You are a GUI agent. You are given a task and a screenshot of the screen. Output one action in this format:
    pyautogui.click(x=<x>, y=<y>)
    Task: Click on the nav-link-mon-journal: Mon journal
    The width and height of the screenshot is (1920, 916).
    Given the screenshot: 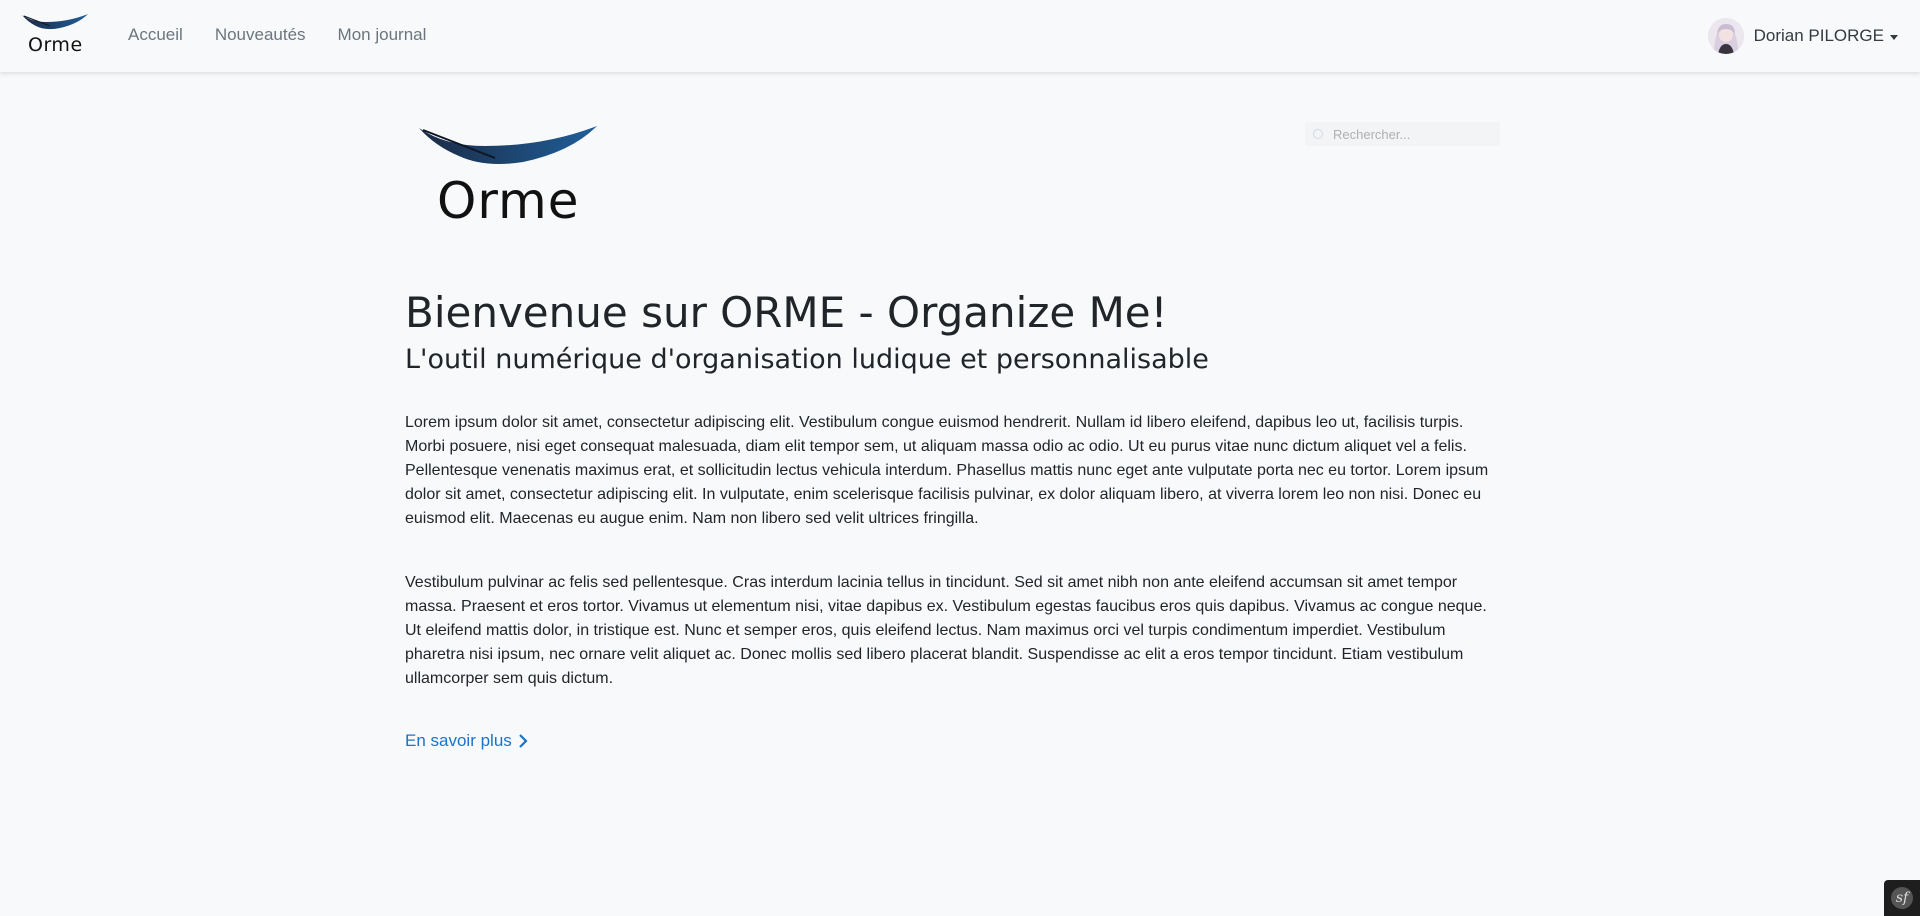 What is the action you would take?
    pyautogui.click(x=382, y=35)
    